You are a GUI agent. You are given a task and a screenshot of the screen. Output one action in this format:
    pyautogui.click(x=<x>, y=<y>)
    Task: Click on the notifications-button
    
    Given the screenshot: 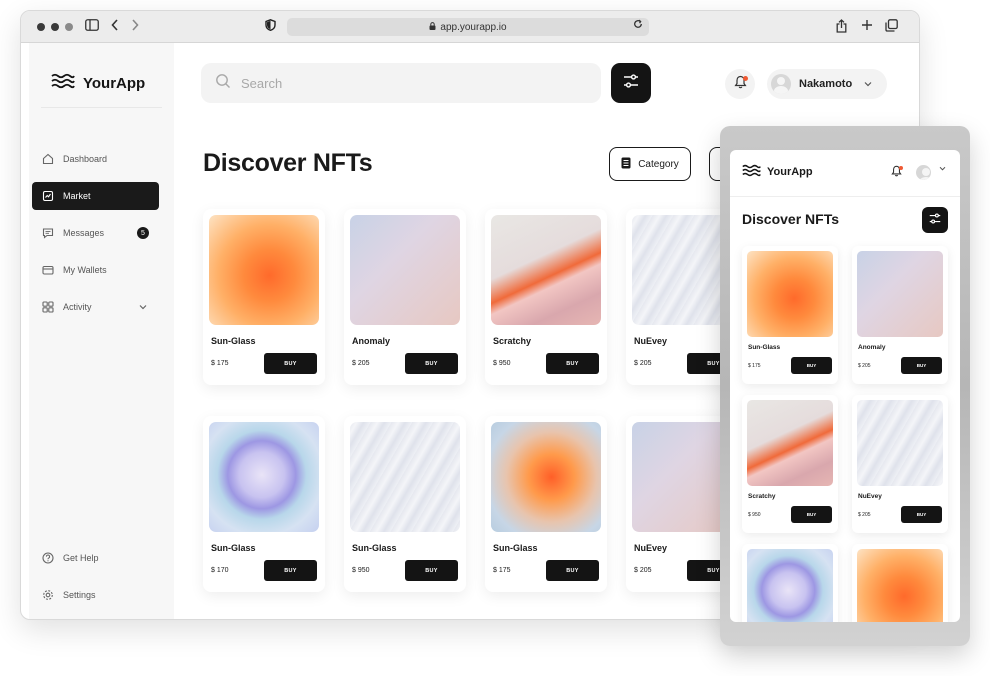 What is the action you would take?
    pyautogui.click(x=740, y=84)
    